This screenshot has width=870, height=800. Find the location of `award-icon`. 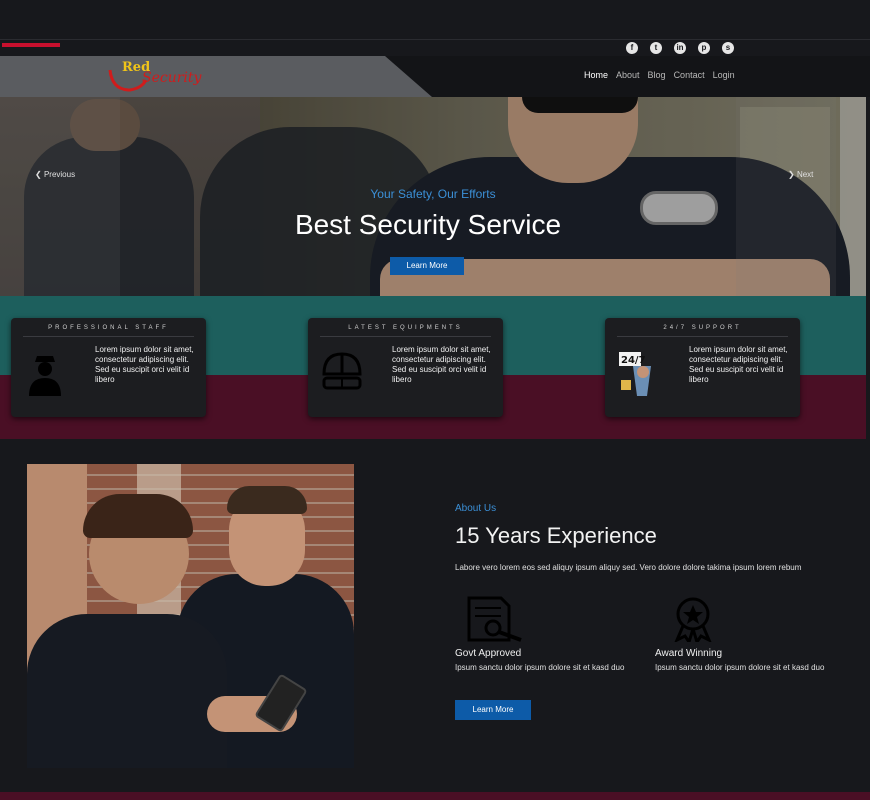

award-icon is located at coordinates (693, 619).